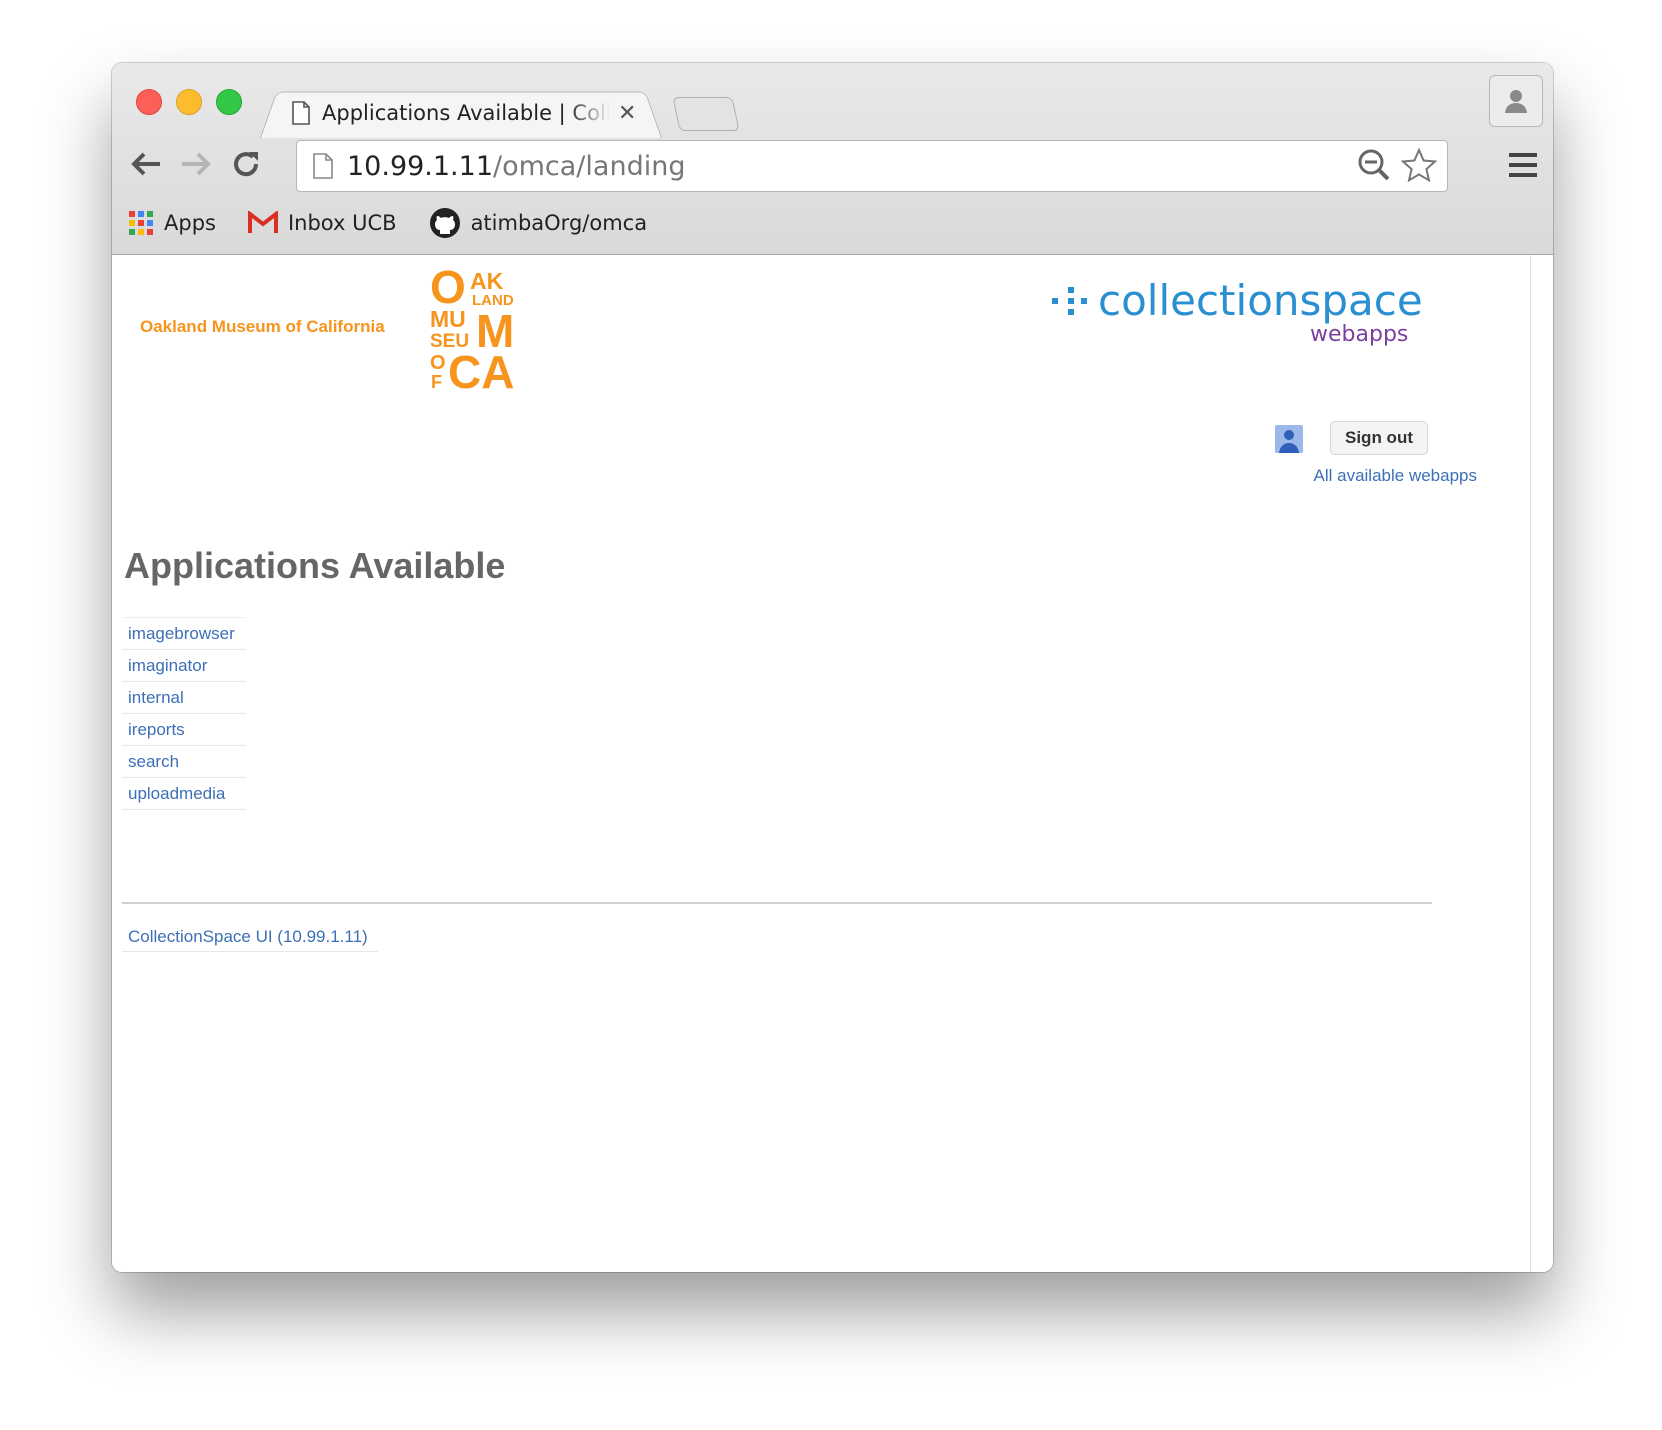 This screenshot has width=1662, height=1430. I want to click on reload-button, so click(246, 164).